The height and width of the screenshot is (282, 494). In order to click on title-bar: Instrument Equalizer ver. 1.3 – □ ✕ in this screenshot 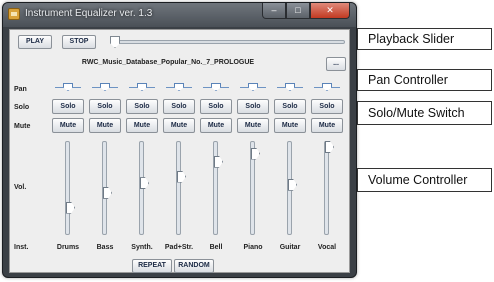, I will do `click(179, 15)`.